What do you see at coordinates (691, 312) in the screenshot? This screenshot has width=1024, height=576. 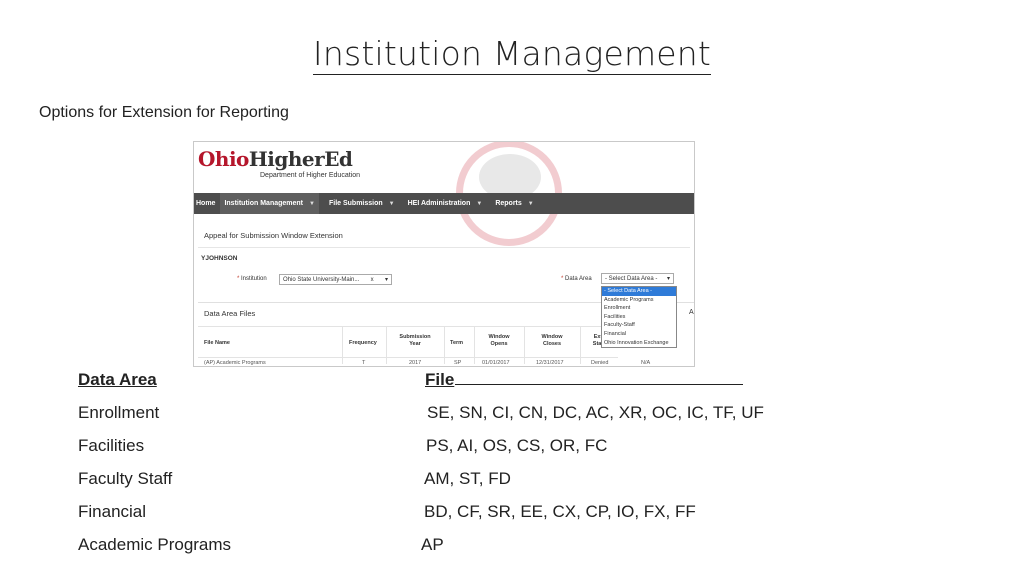 I see `side-letter: A` at bounding box center [691, 312].